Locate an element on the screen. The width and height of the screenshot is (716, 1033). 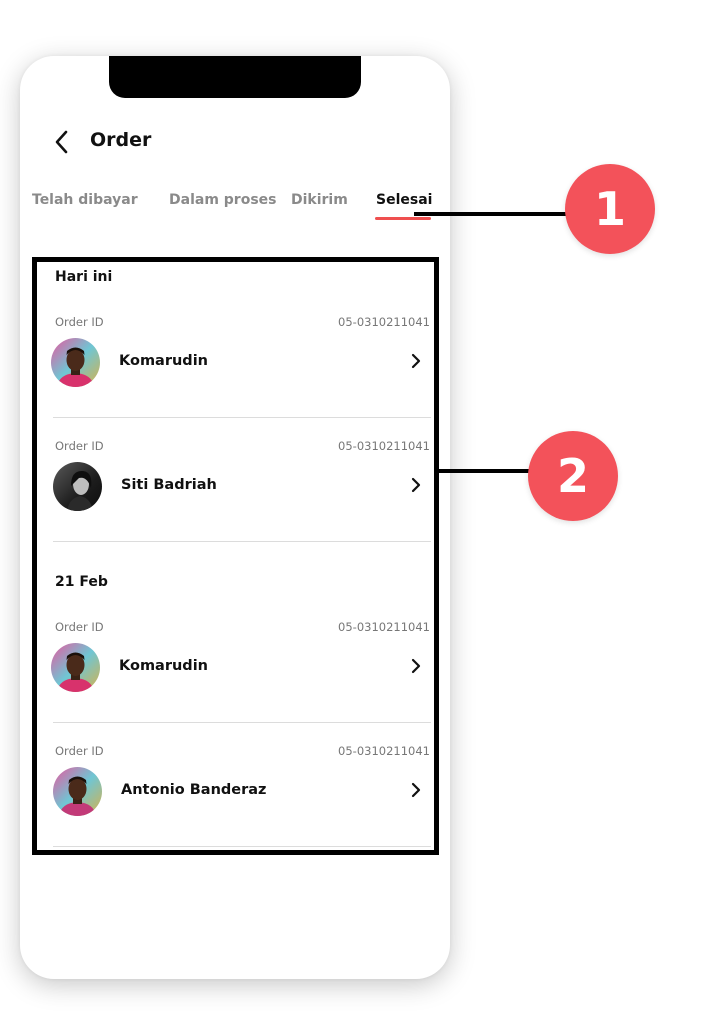
callout-1-connector is located at coordinates (492, 214).